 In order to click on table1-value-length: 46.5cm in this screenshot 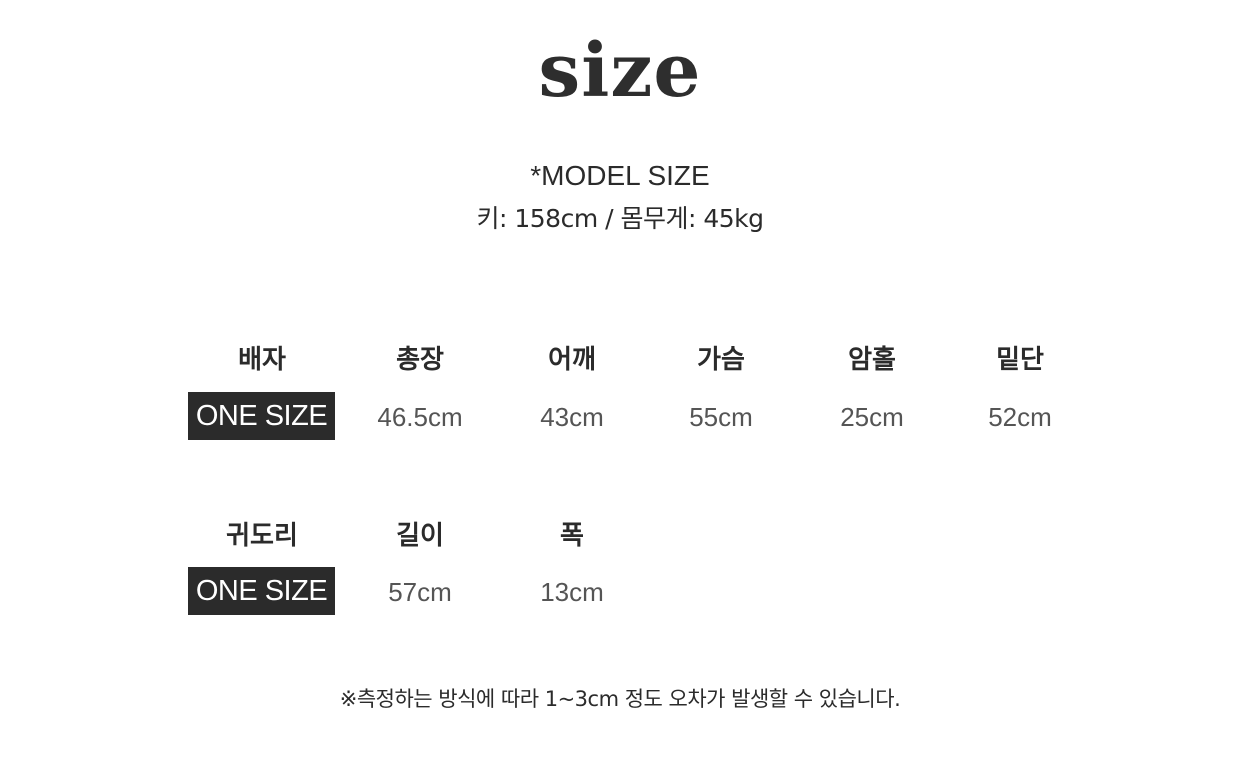, I will do `click(420, 417)`.